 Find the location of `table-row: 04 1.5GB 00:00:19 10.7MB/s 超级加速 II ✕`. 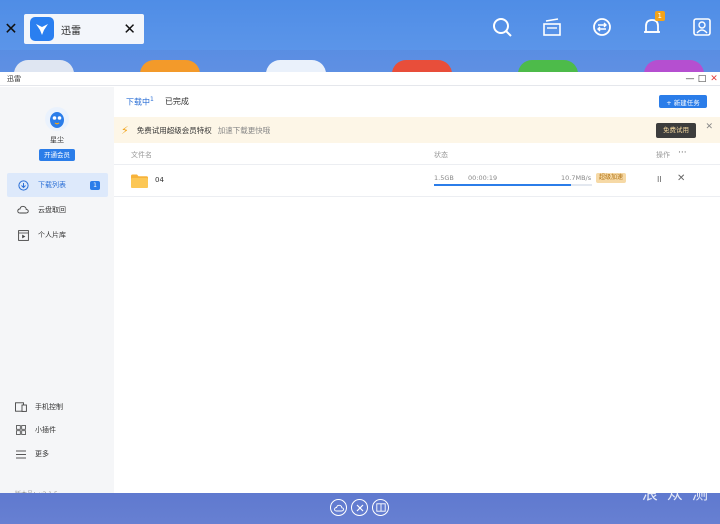

table-row: 04 1.5GB 00:00:19 10.7MB/s 超级加速 II ✕ is located at coordinates (417, 181).